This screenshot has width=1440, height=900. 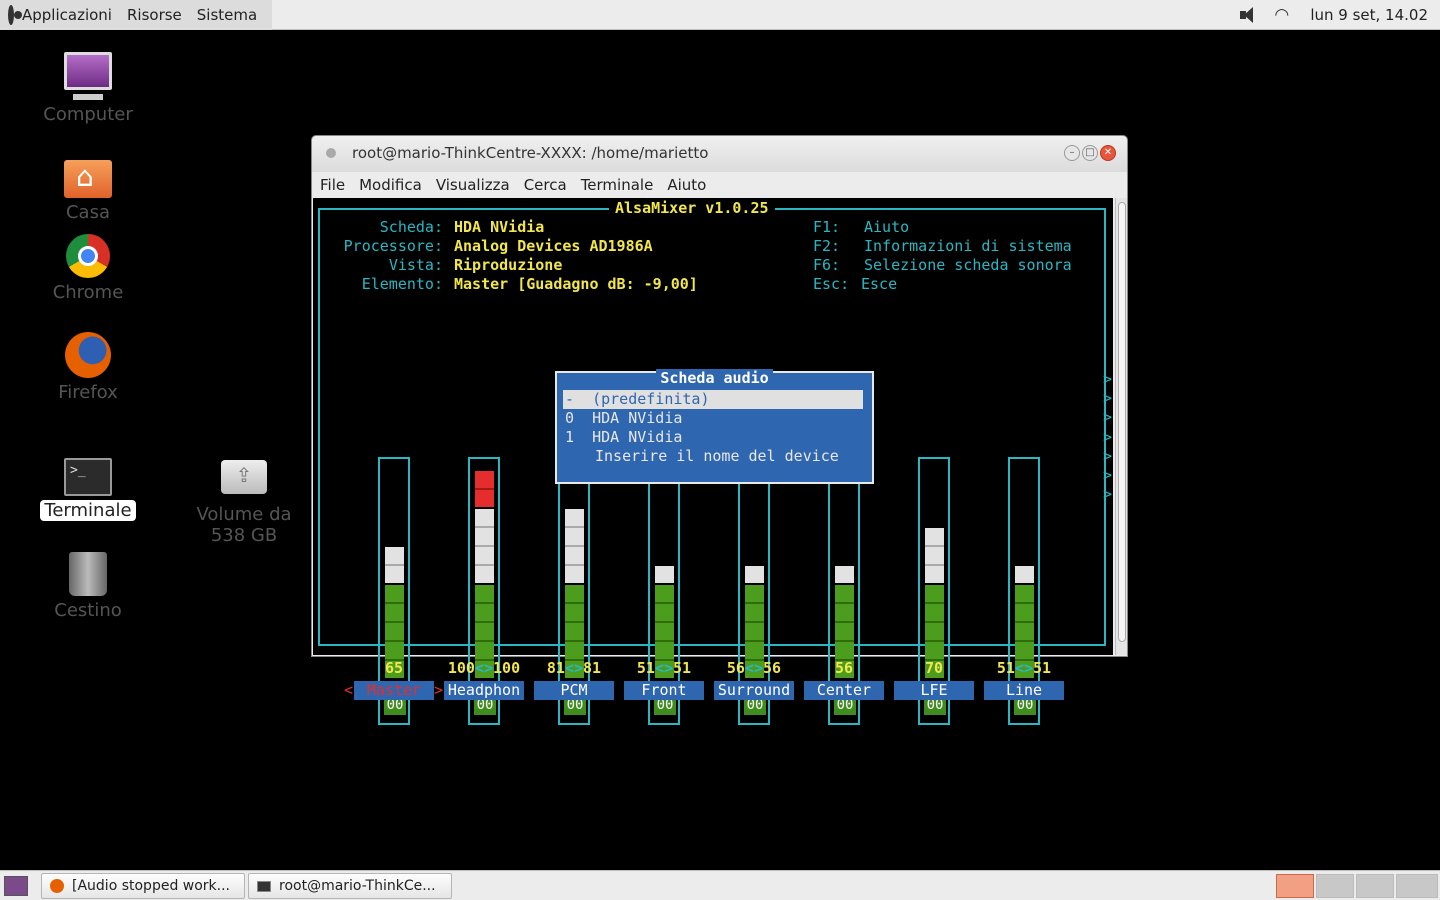 What do you see at coordinates (754, 690) in the screenshot?
I see `channel-label-surround: Surround` at bounding box center [754, 690].